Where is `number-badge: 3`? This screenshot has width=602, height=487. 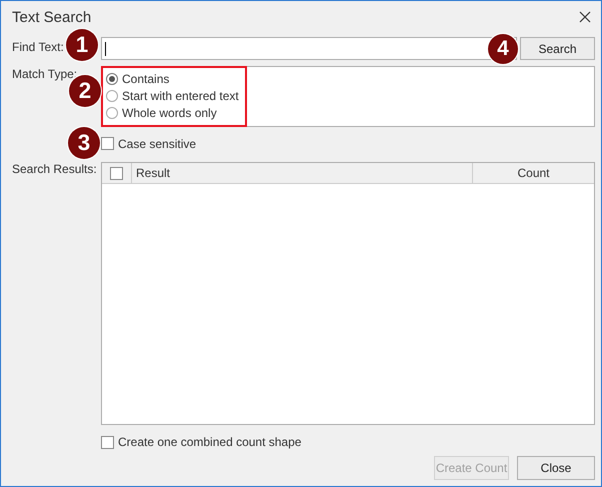 number-badge: 3 is located at coordinates (84, 143).